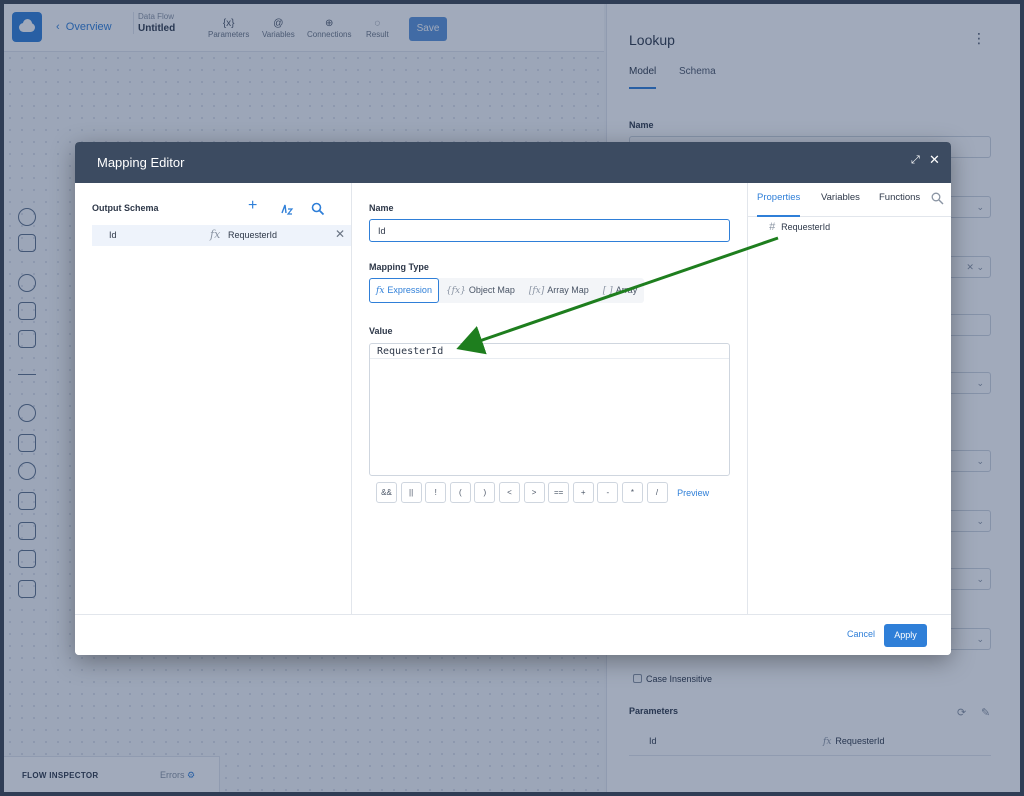 Image resolution: width=1024 pixels, height=796 pixels. I want to click on apply-button: Apply, so click(905, 635).